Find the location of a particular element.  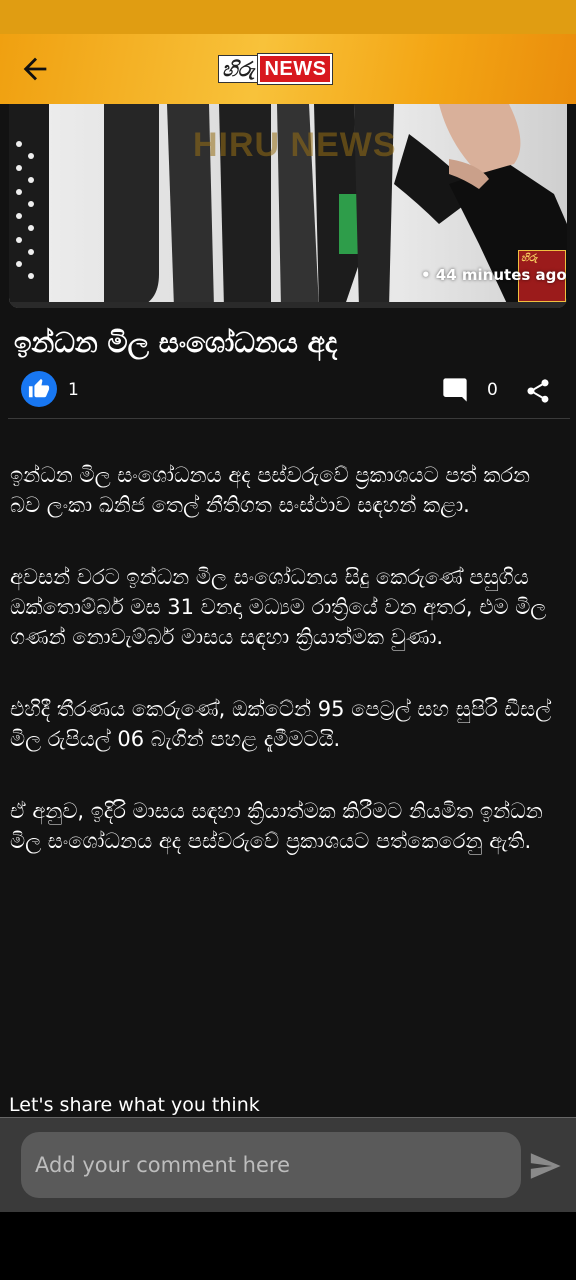

comment-button is located at coordinates (455, 390).